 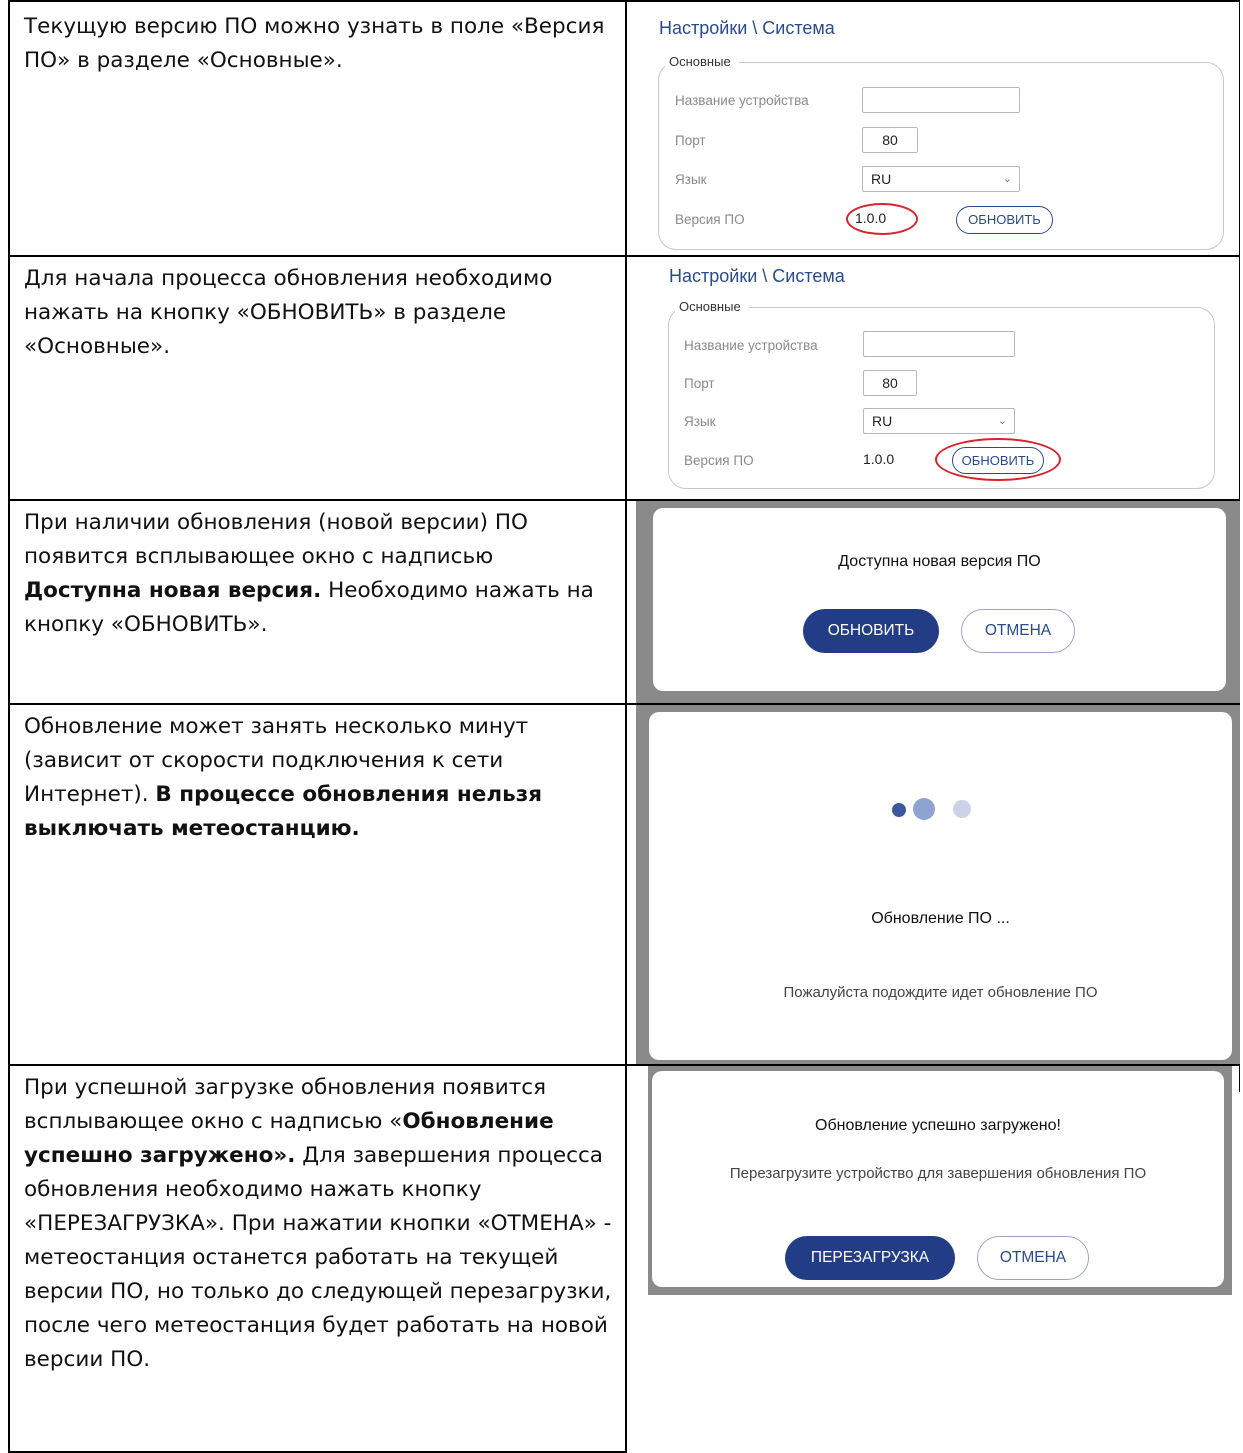 What do you see at coordinates (9, 726) in the screenshot?
I see `table-border-left` at bounding box center [9, 726].